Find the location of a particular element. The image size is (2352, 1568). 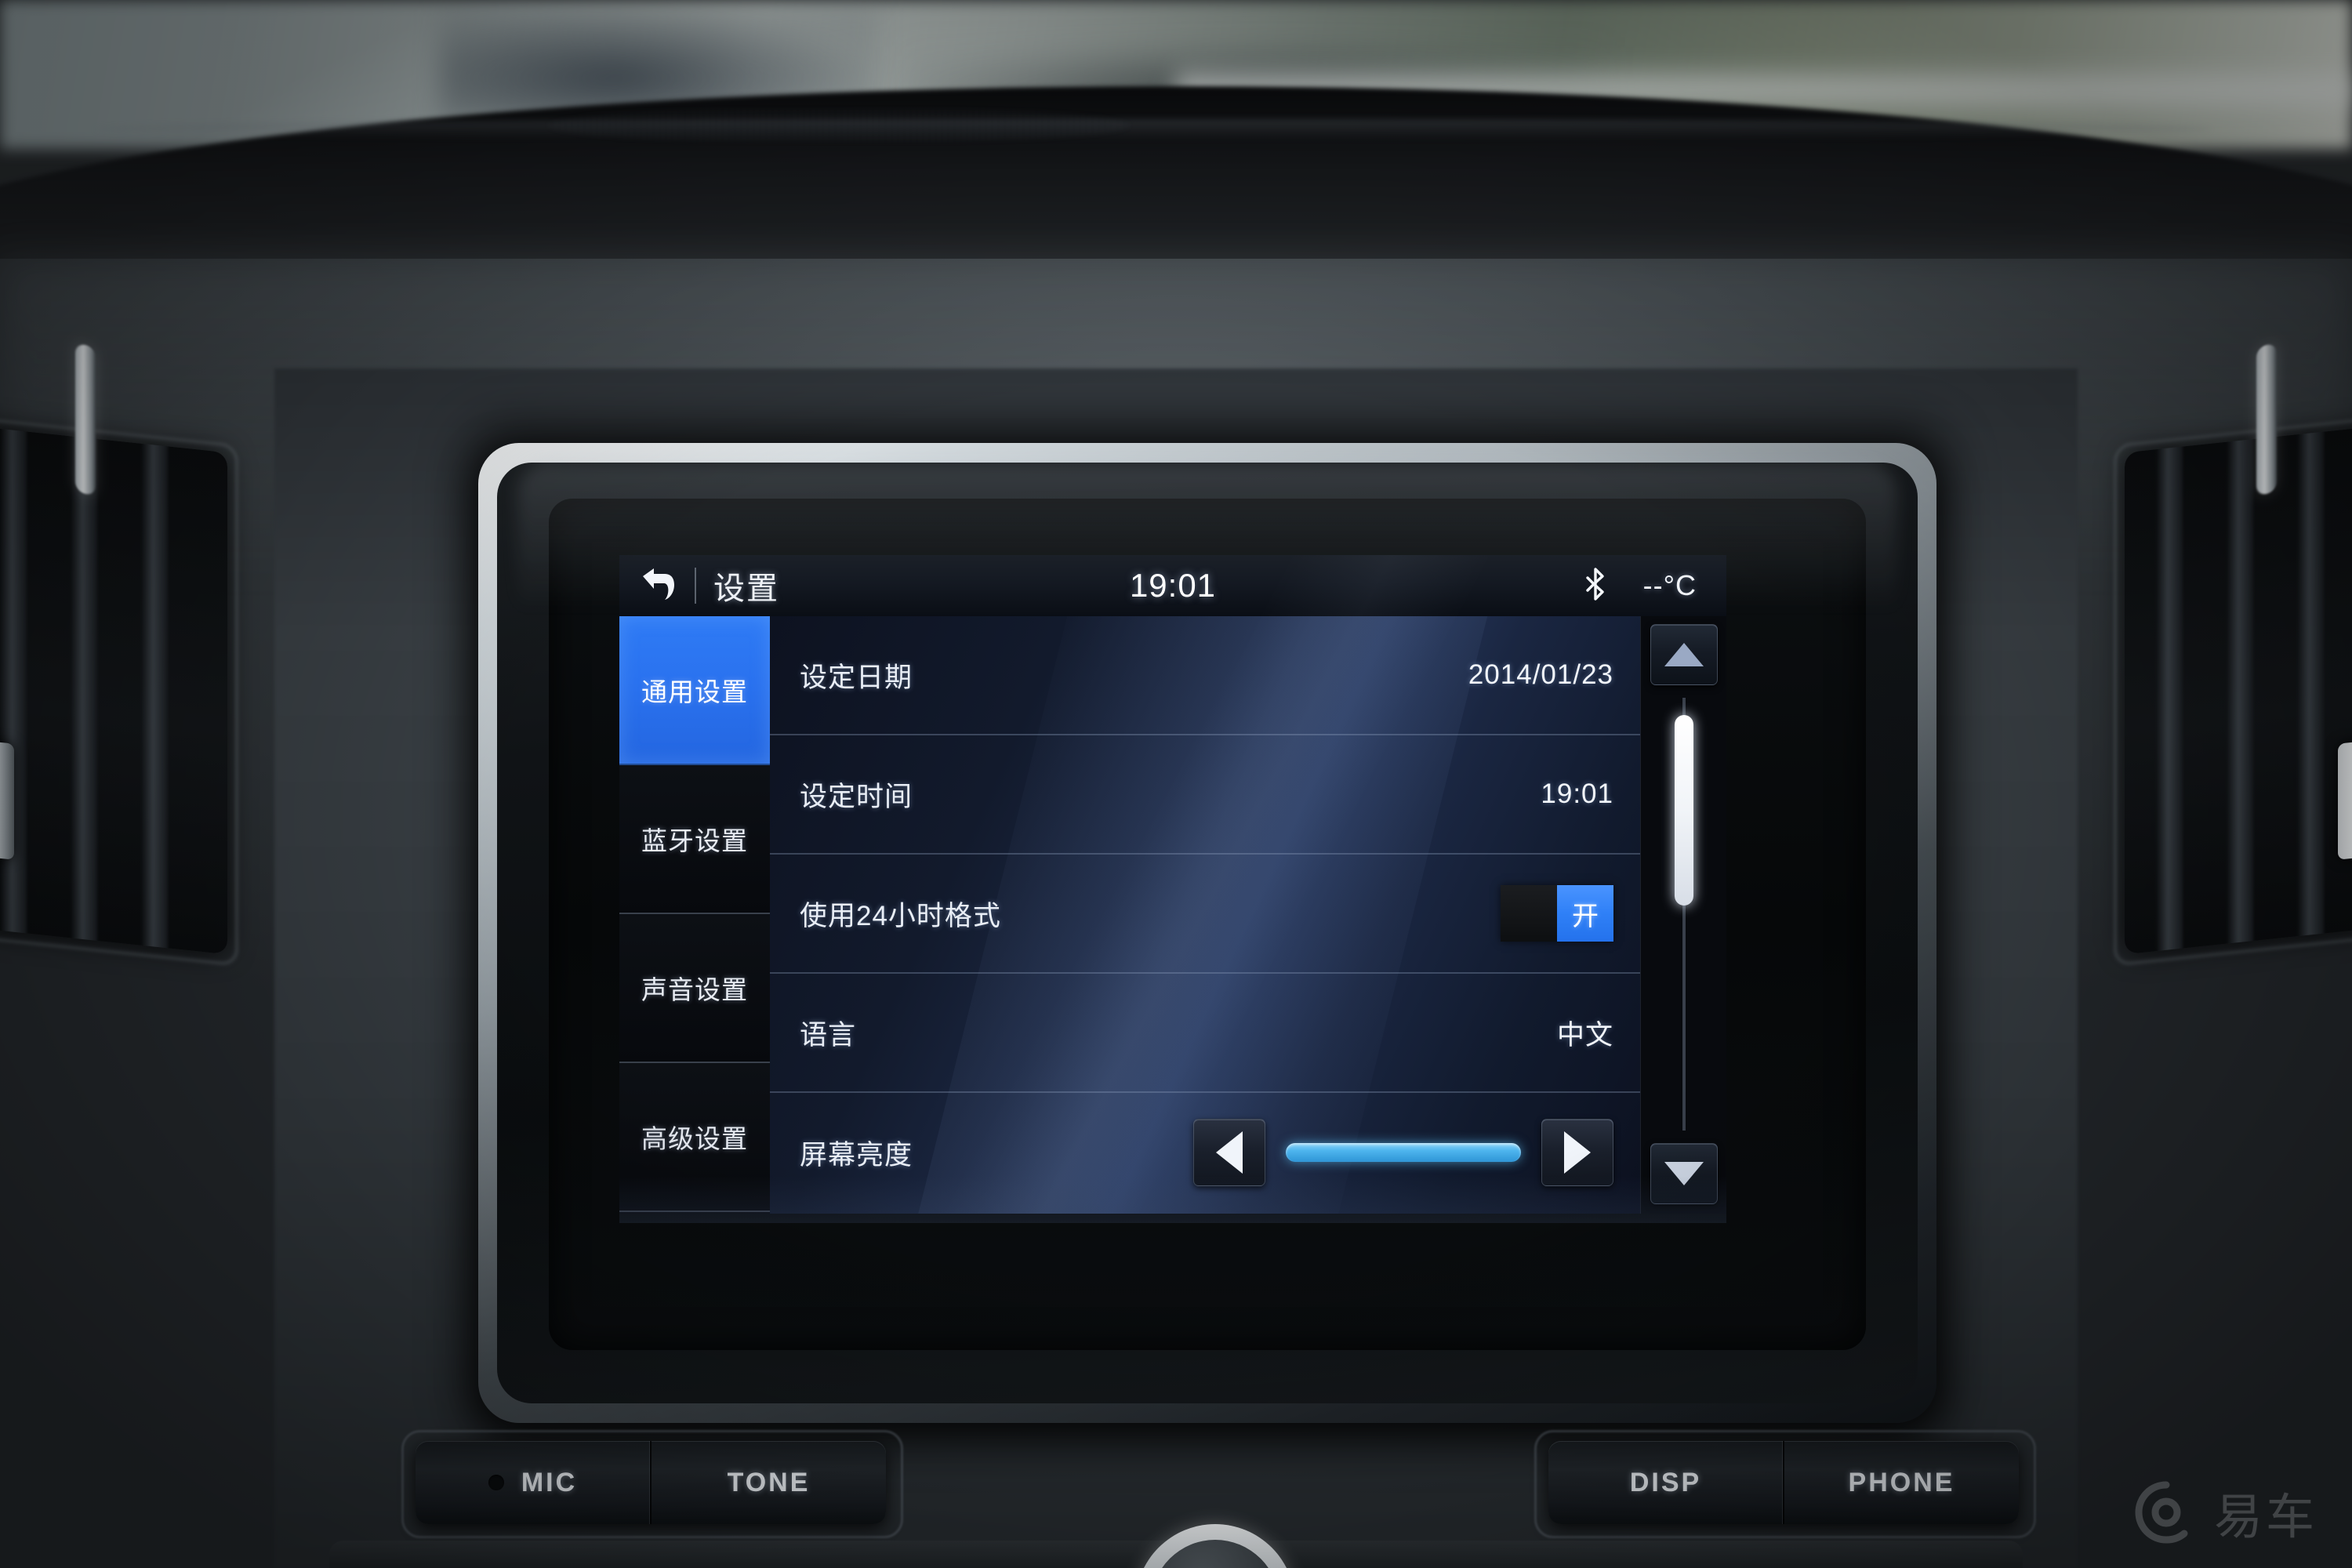

phone-button-label: PHONE is located at coordinates (1902, 1482).